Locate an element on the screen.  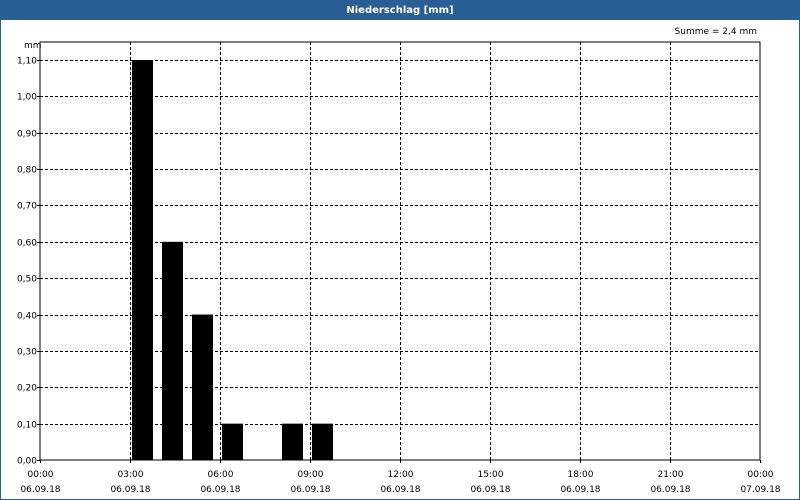
y-tick-label: 1,00 is located at coordinates (27, 98).